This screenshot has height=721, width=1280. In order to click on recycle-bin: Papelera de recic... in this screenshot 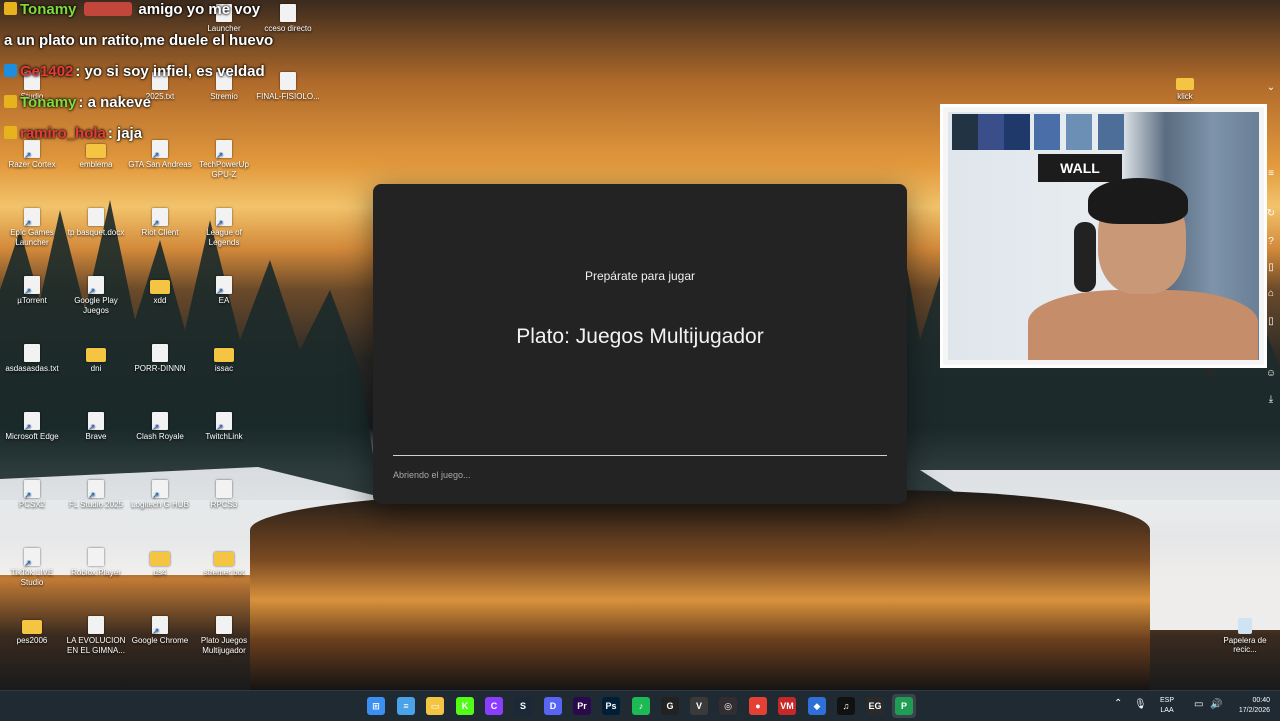, I will do `click(1245, 636)`.